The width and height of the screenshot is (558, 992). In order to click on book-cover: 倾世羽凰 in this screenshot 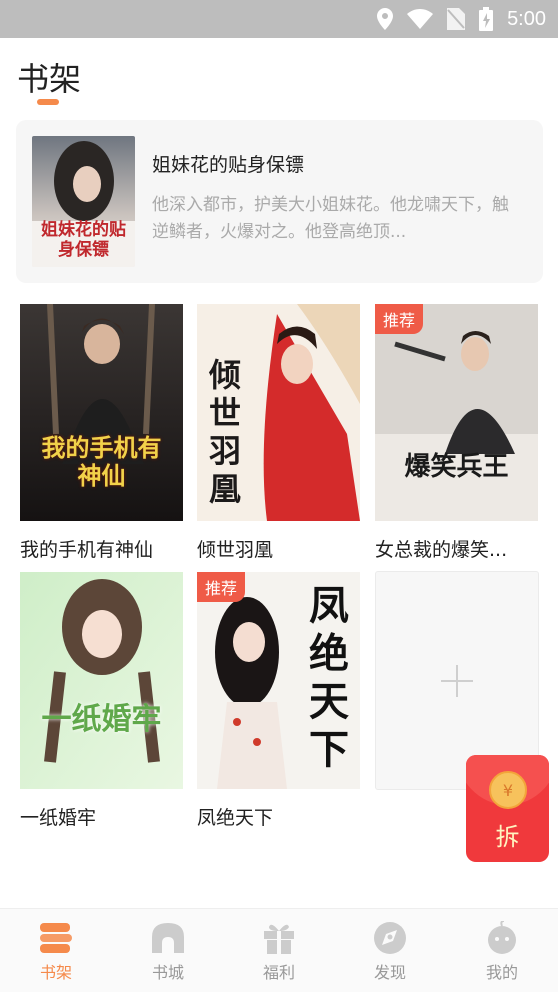, I will do `click(278, 412)`.